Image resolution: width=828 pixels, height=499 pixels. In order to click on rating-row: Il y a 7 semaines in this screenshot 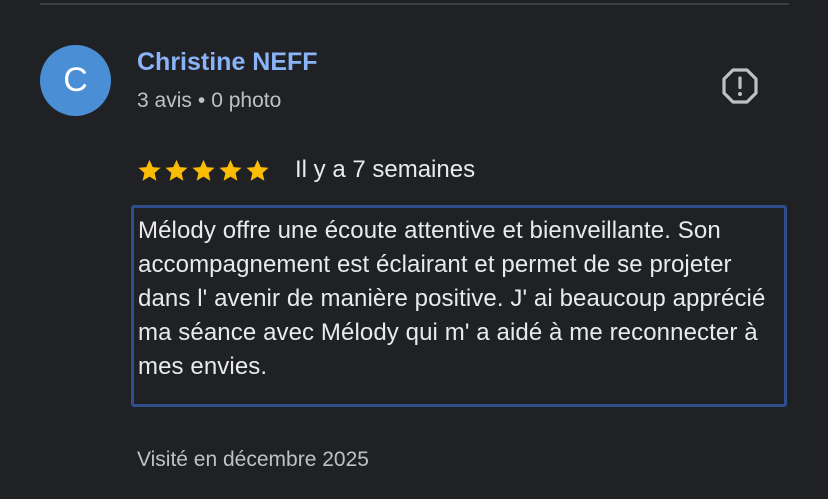, I will do `click(306, 170)`.